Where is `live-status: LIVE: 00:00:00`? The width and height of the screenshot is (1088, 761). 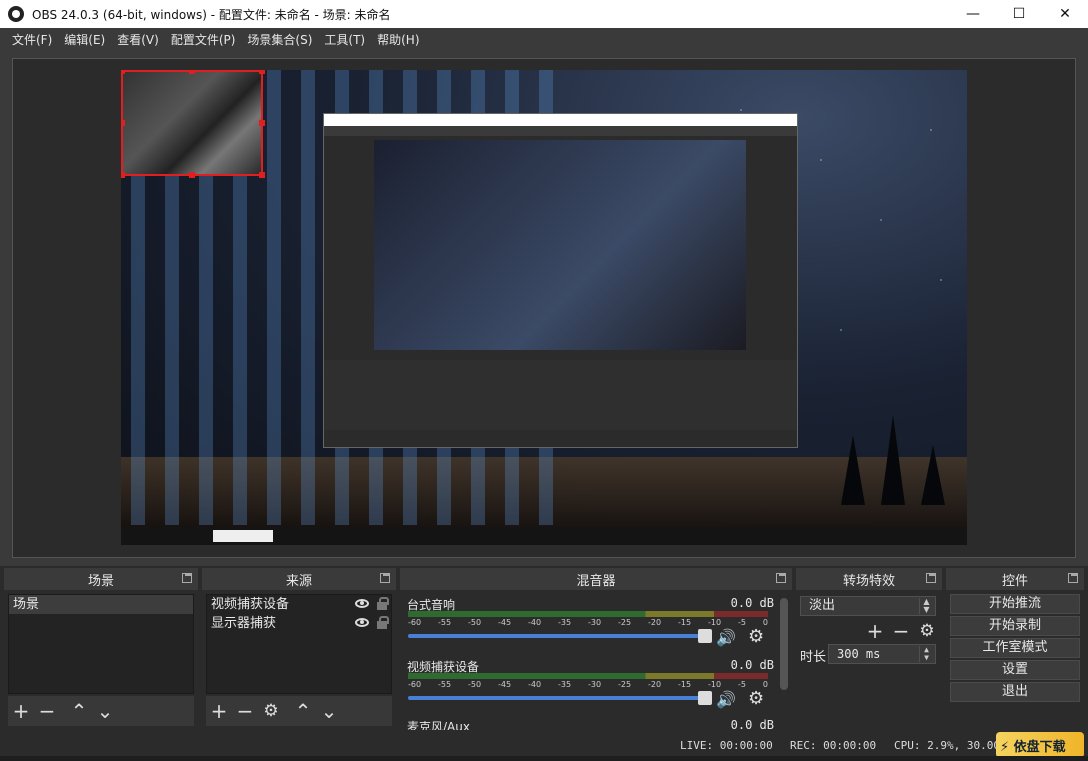 live-status: LIVE: 00:00:00 is located at coordinates (726, 745).